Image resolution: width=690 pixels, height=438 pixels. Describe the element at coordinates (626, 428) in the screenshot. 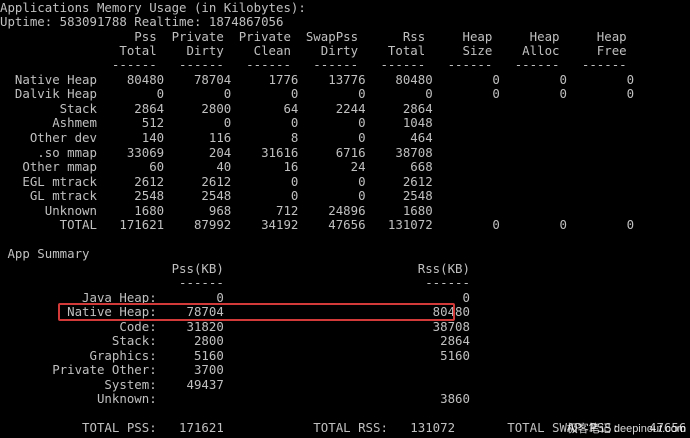

I see `watermark-text: 极客笔记 deepinout.com` at that location.